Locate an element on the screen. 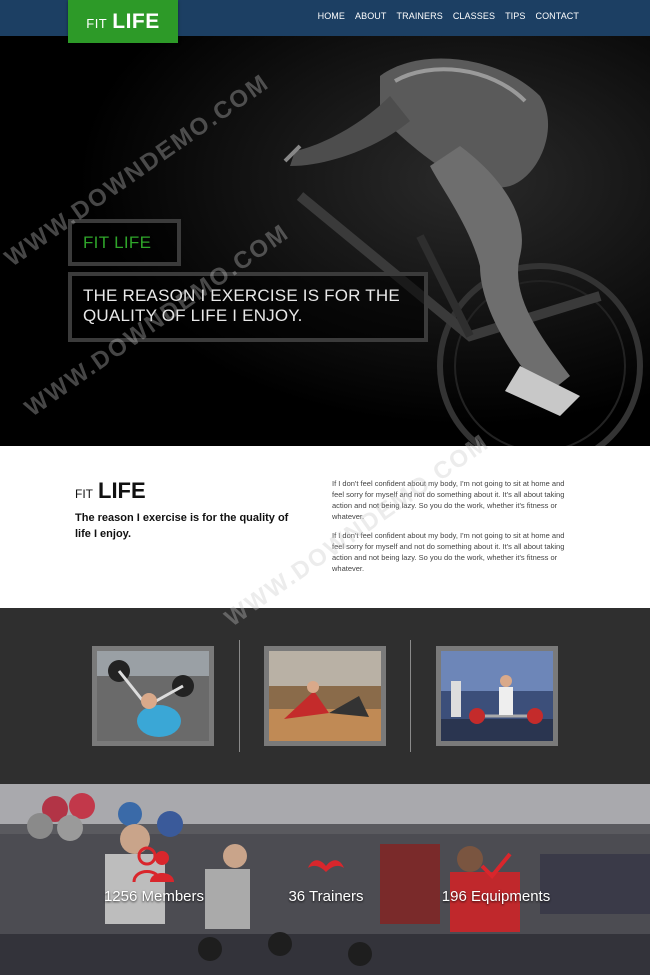  nav-trainers-link: TRAINERS is located at coordinates (420, 16).